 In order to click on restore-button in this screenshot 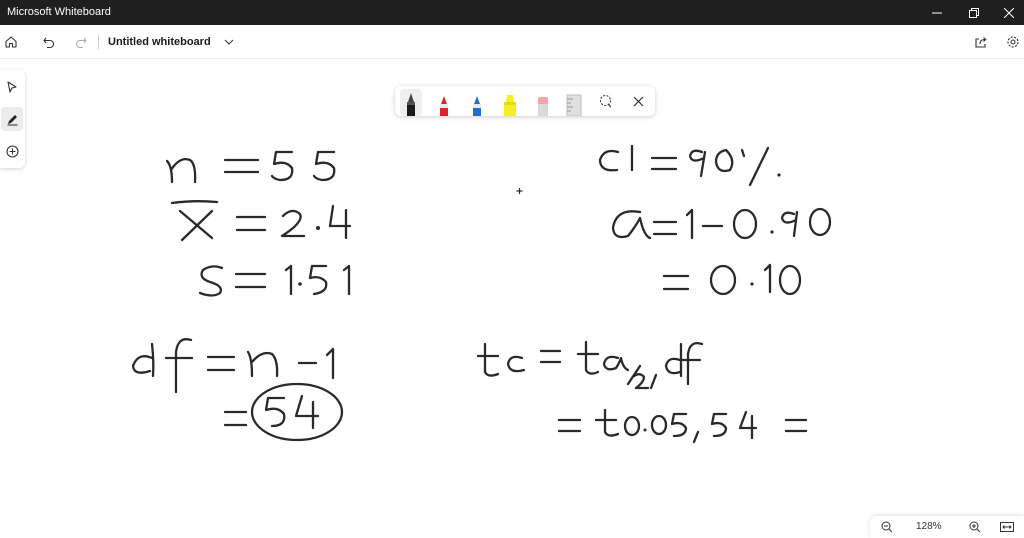, I will do `click(974, 12)`.